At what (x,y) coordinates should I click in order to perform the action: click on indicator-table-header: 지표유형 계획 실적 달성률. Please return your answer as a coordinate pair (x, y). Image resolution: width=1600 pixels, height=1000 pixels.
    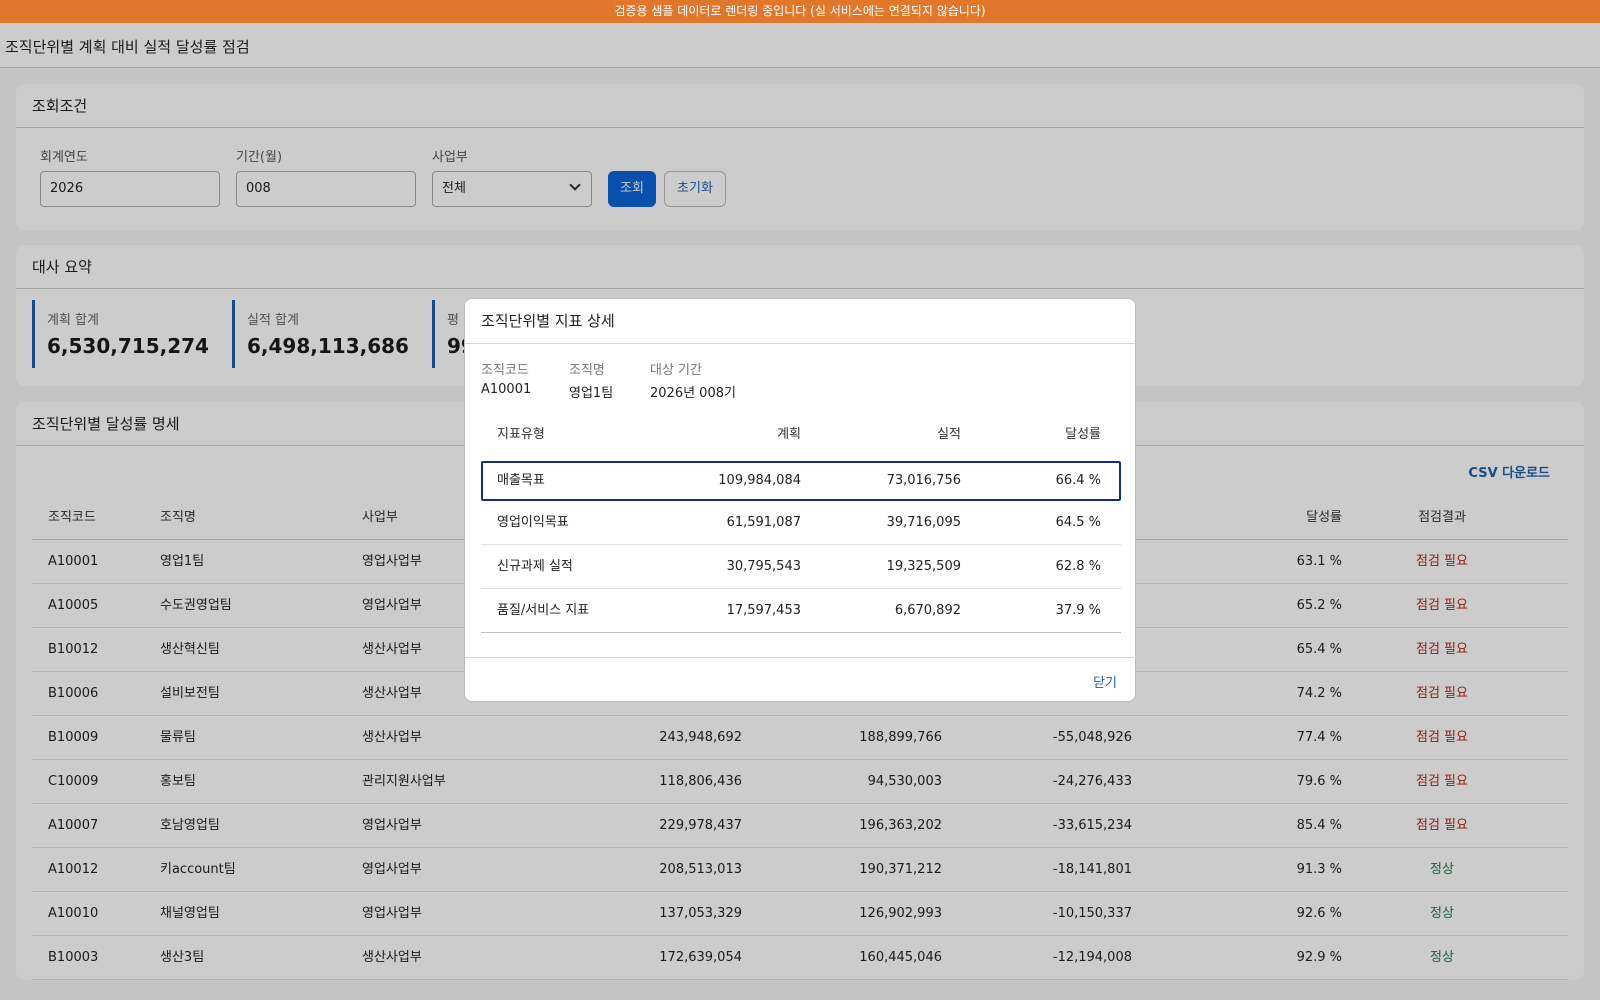
    Looking at the image, I should click on (801, 435).